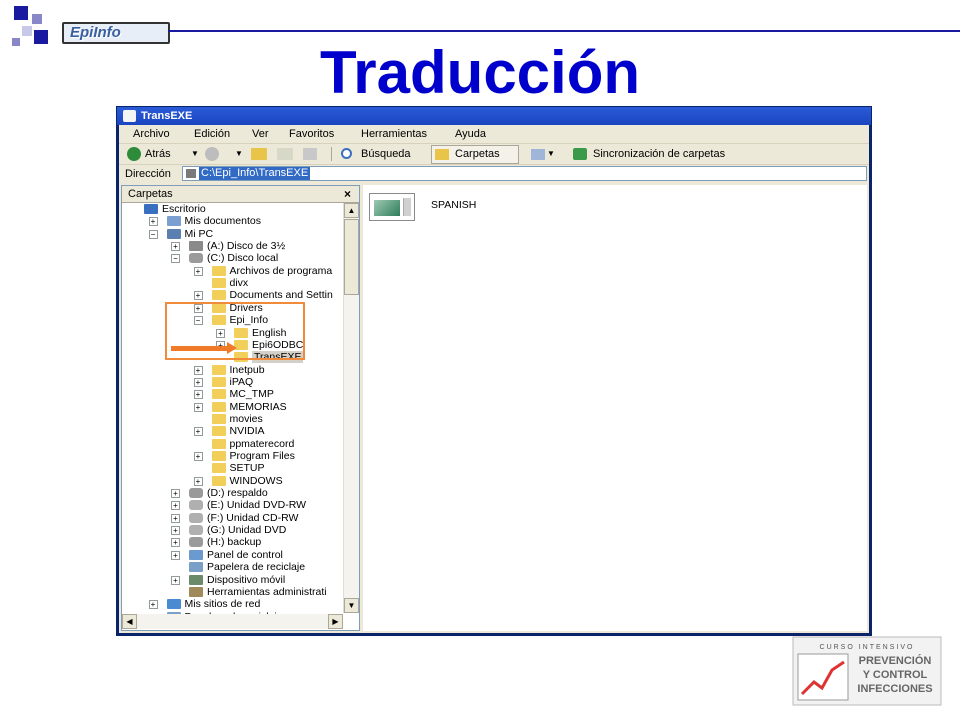 The height and width of the screenshot is (720, 960). I want to click on tree-item-label: (G:) Unidad DVD, so click(247, 530).